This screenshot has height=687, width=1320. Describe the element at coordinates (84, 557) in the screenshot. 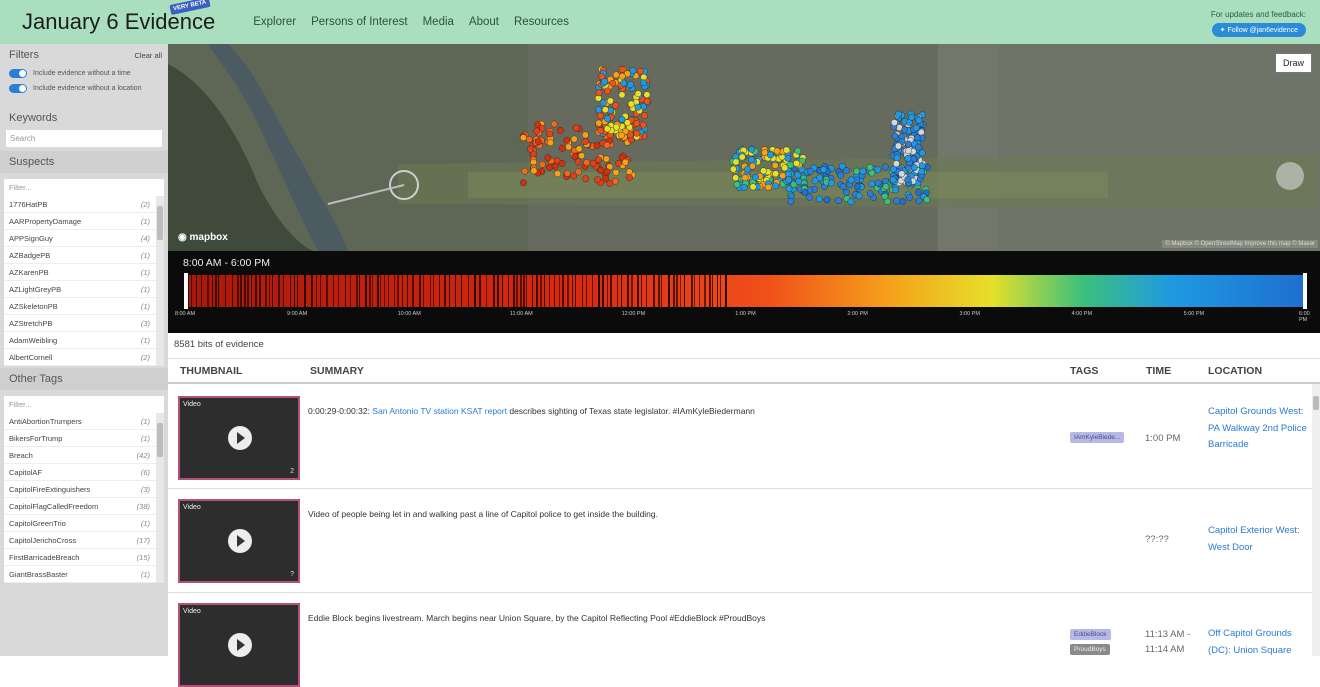

I see `list-item: FirstBarricadeBreach (15)` at that location.